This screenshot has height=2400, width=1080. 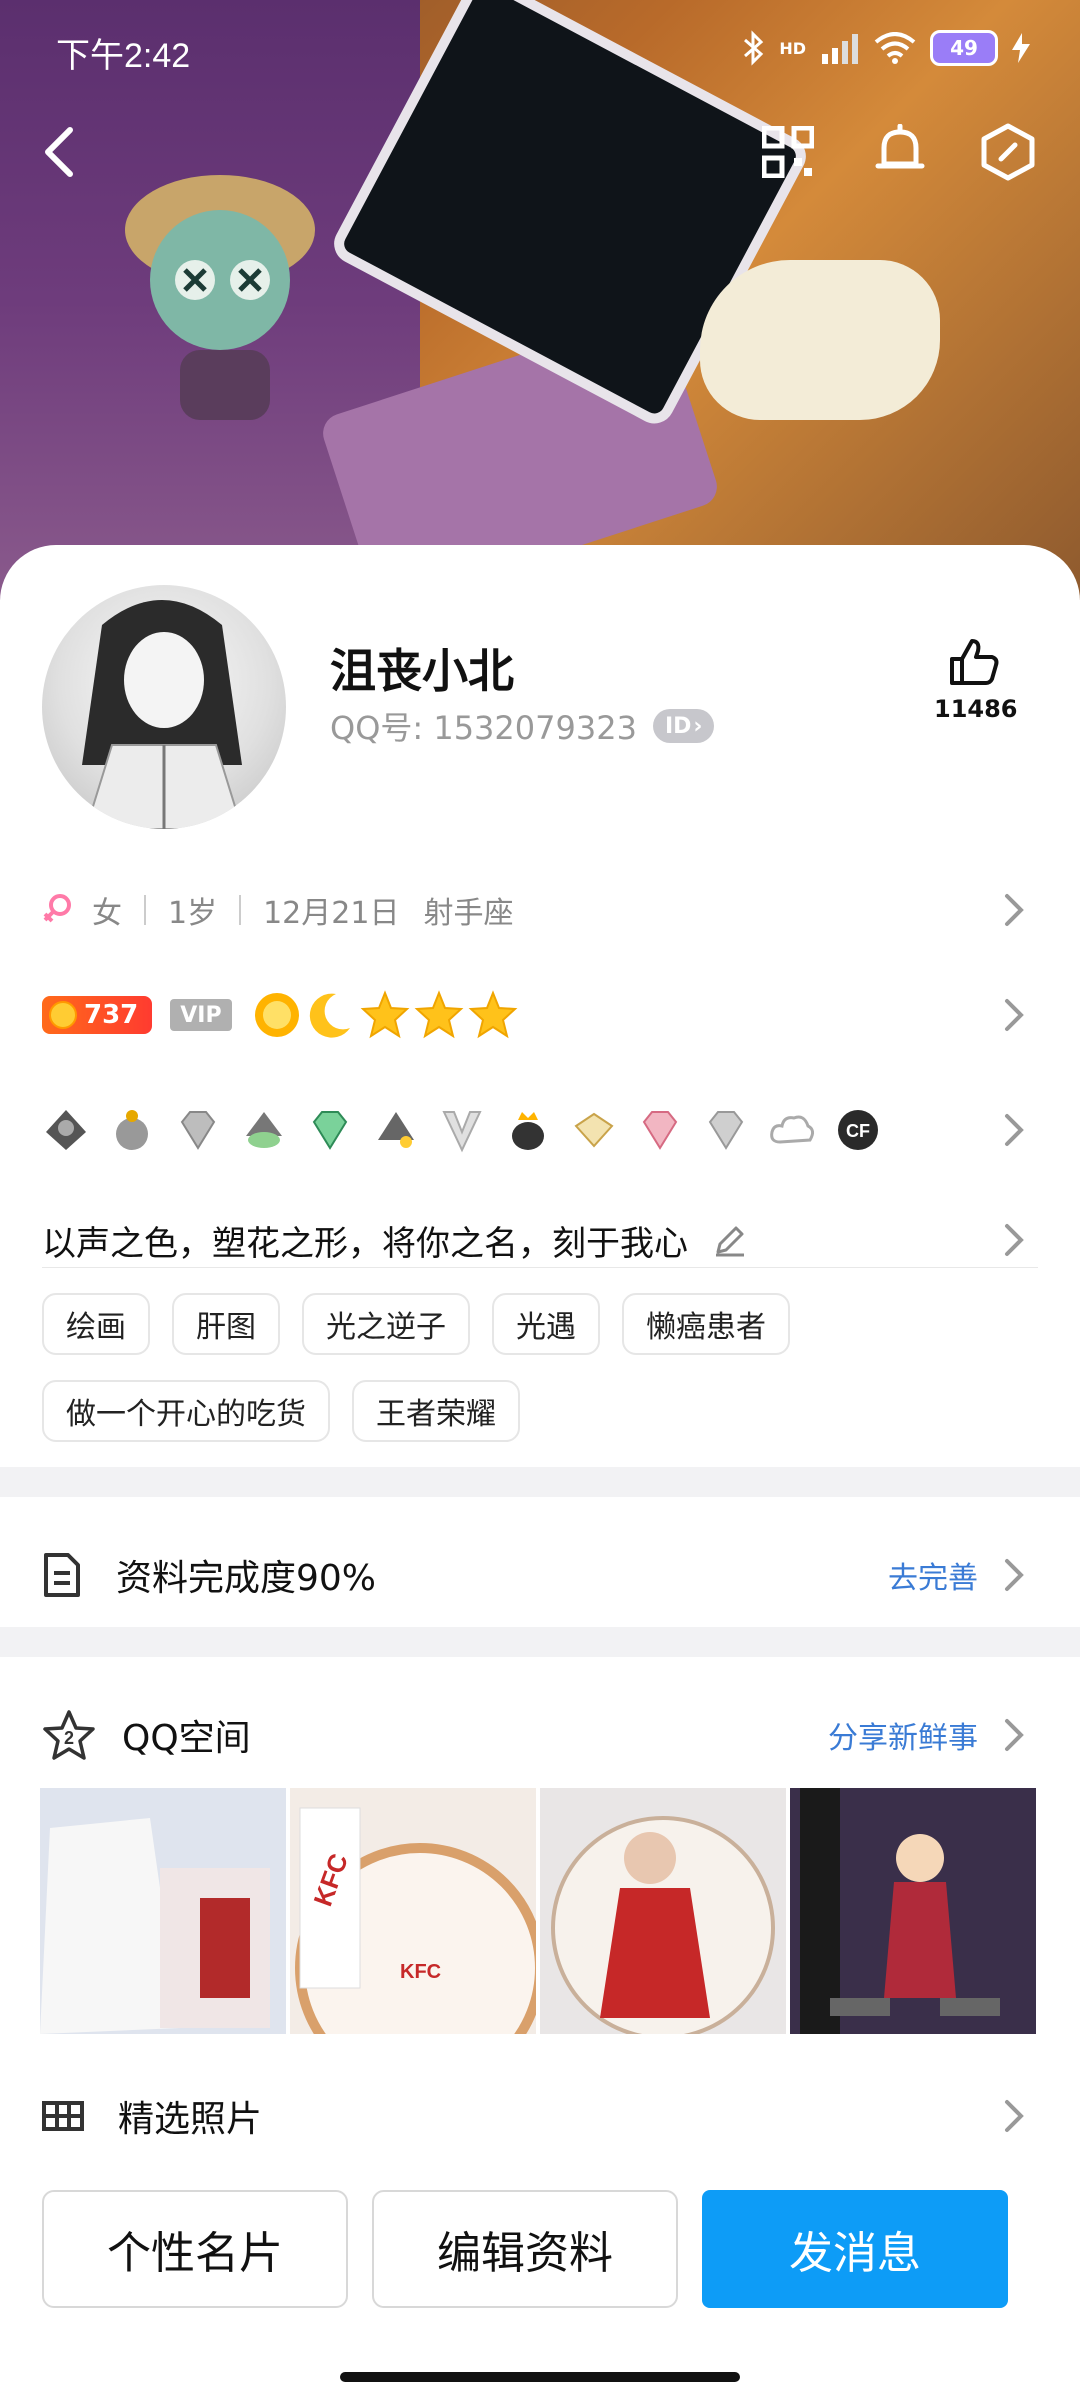 What do you see at coordinates (69, 1738) in the screenshot?
I see `qzone-level: 2` at bounding box center [69, 1738].